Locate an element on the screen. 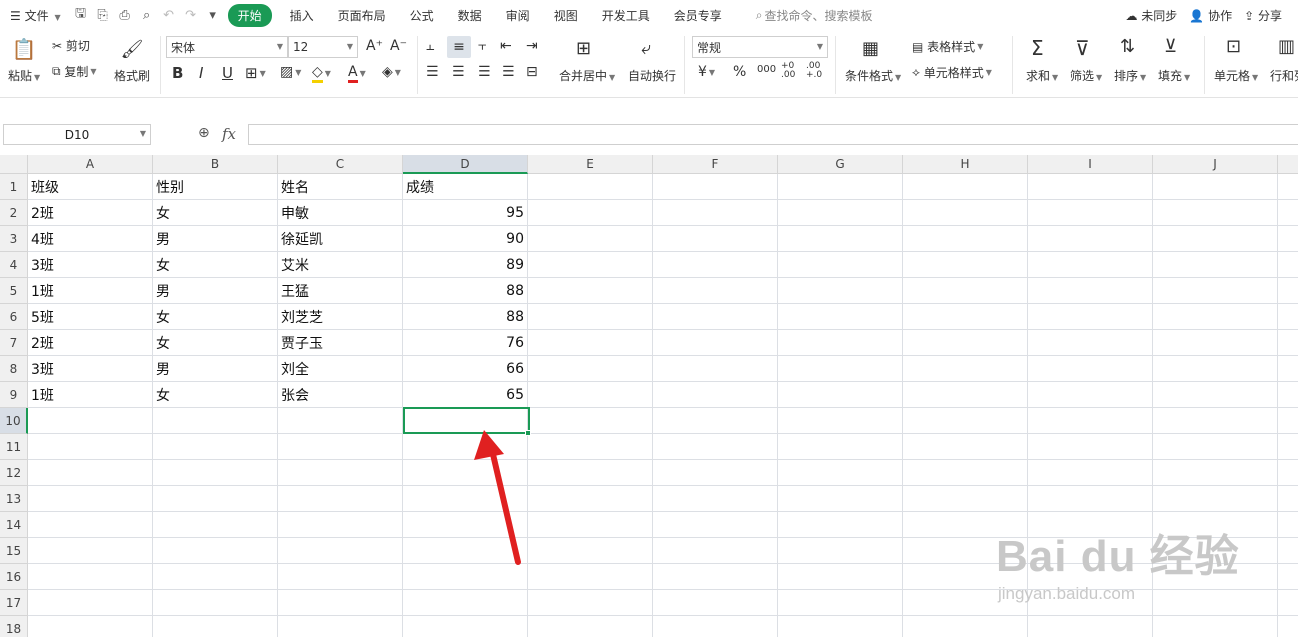 The height and width of the screenshot is (637, 1298). cell-c1: 姓名 is located at coordinates (340, 187).